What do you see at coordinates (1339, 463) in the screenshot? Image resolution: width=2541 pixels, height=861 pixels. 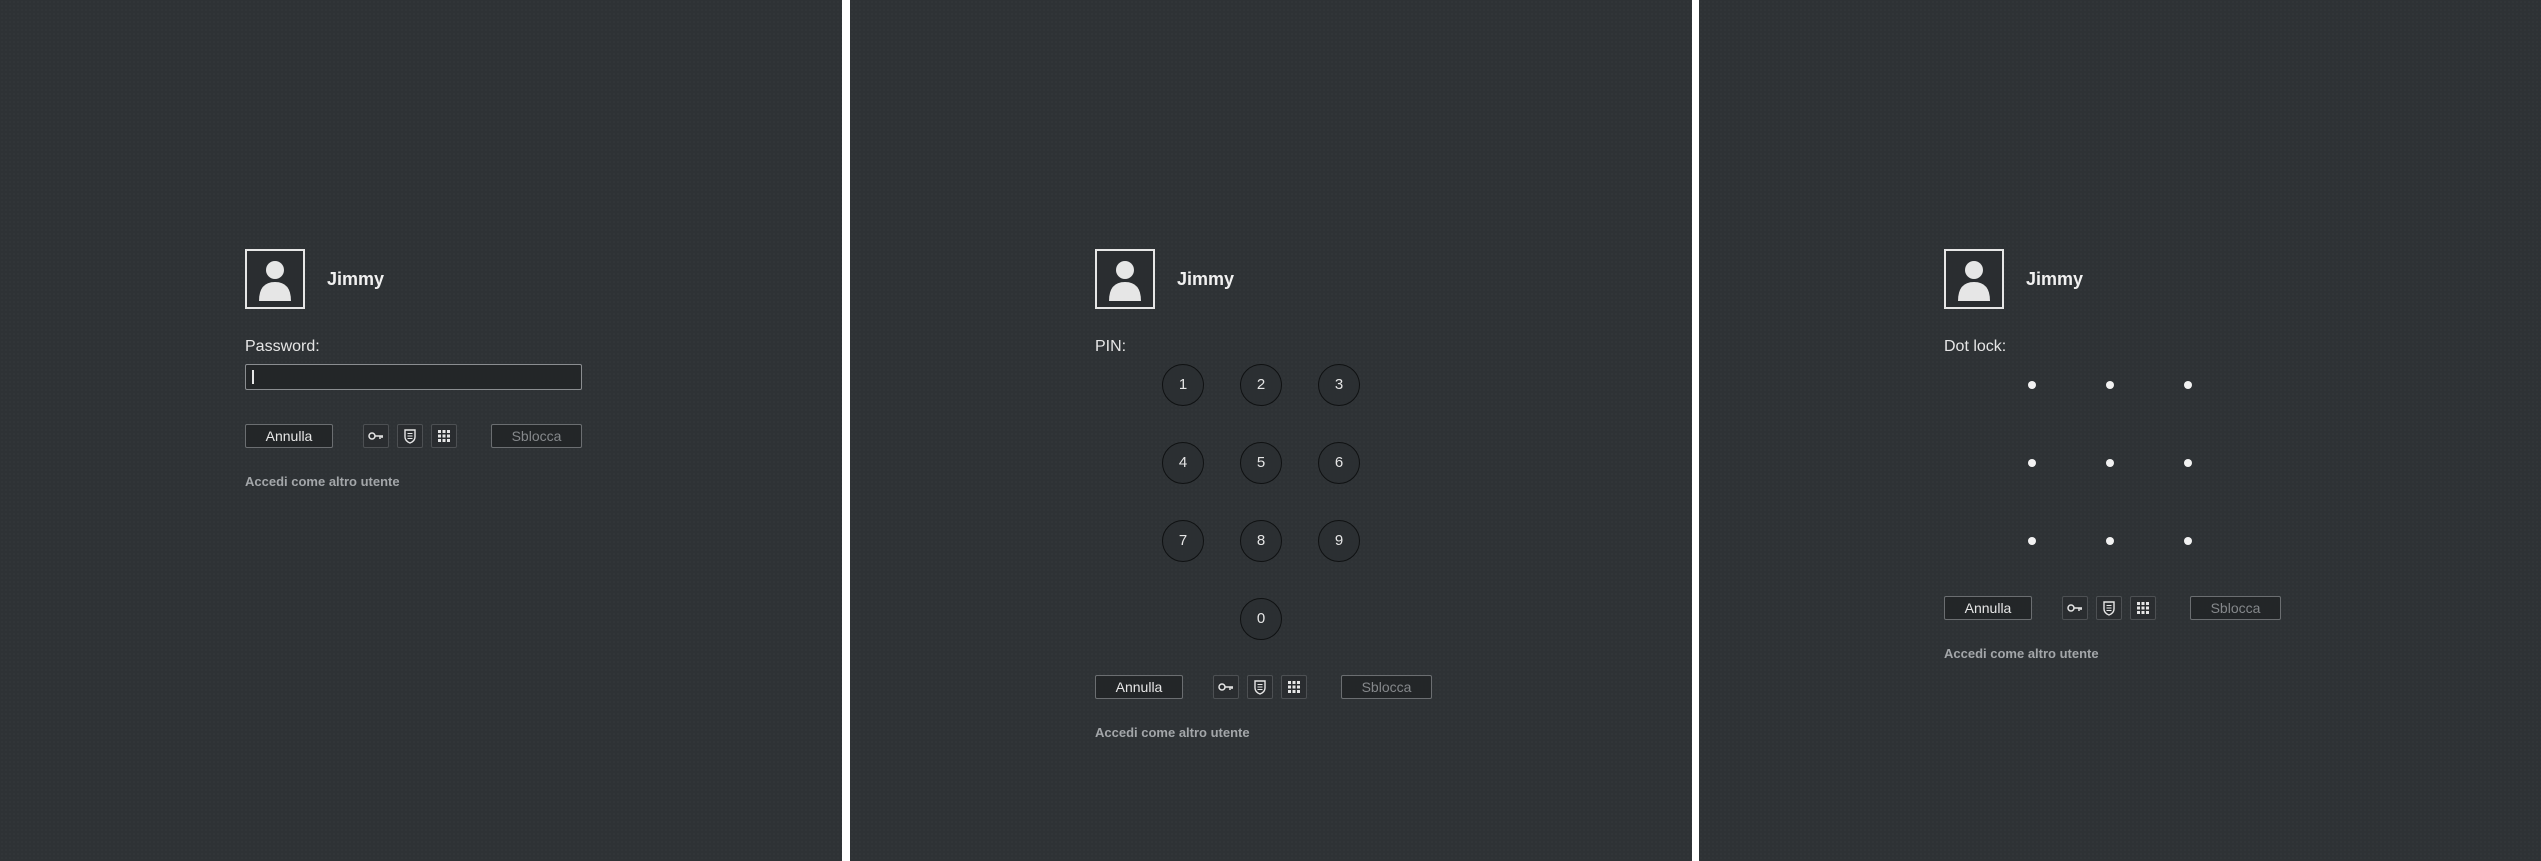 I see `pin-key-6: 6` at bounding box center [1339, 463].